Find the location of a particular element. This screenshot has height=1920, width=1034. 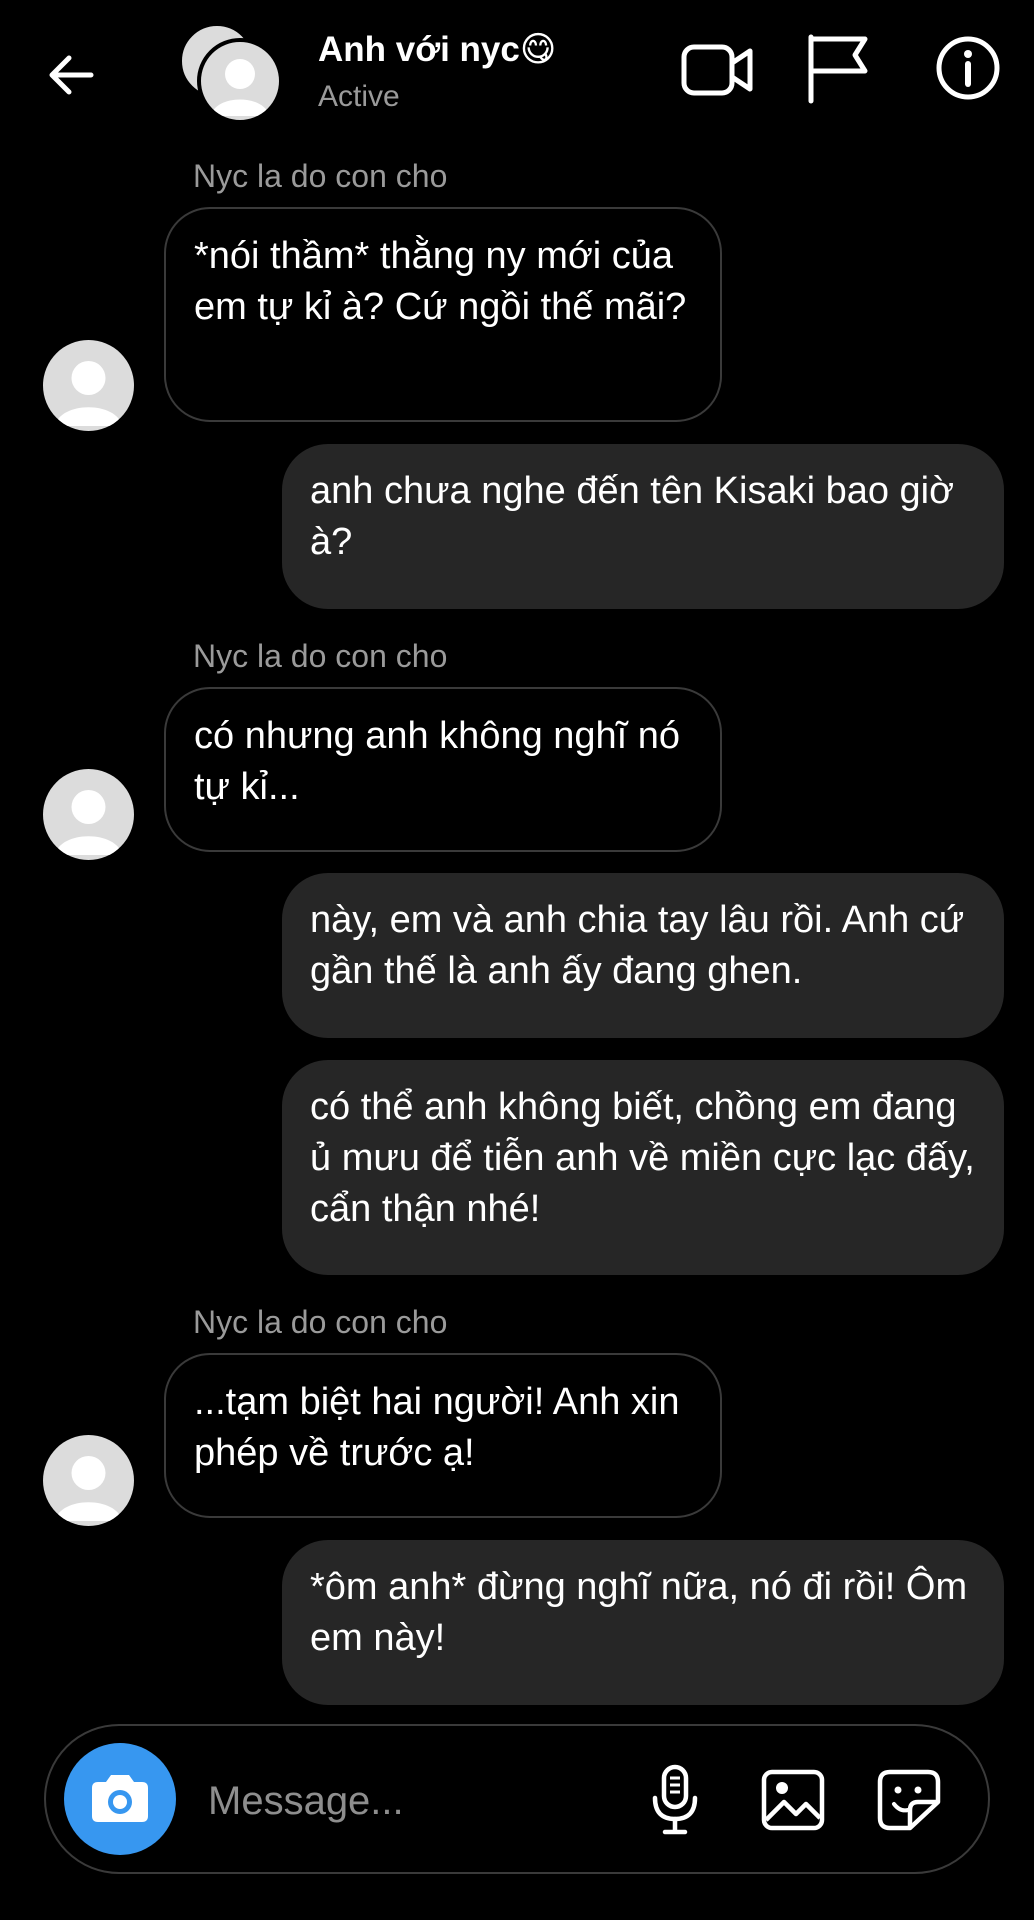

chat-title: Anh với nyc😋 is located at coordinates (437, 50).